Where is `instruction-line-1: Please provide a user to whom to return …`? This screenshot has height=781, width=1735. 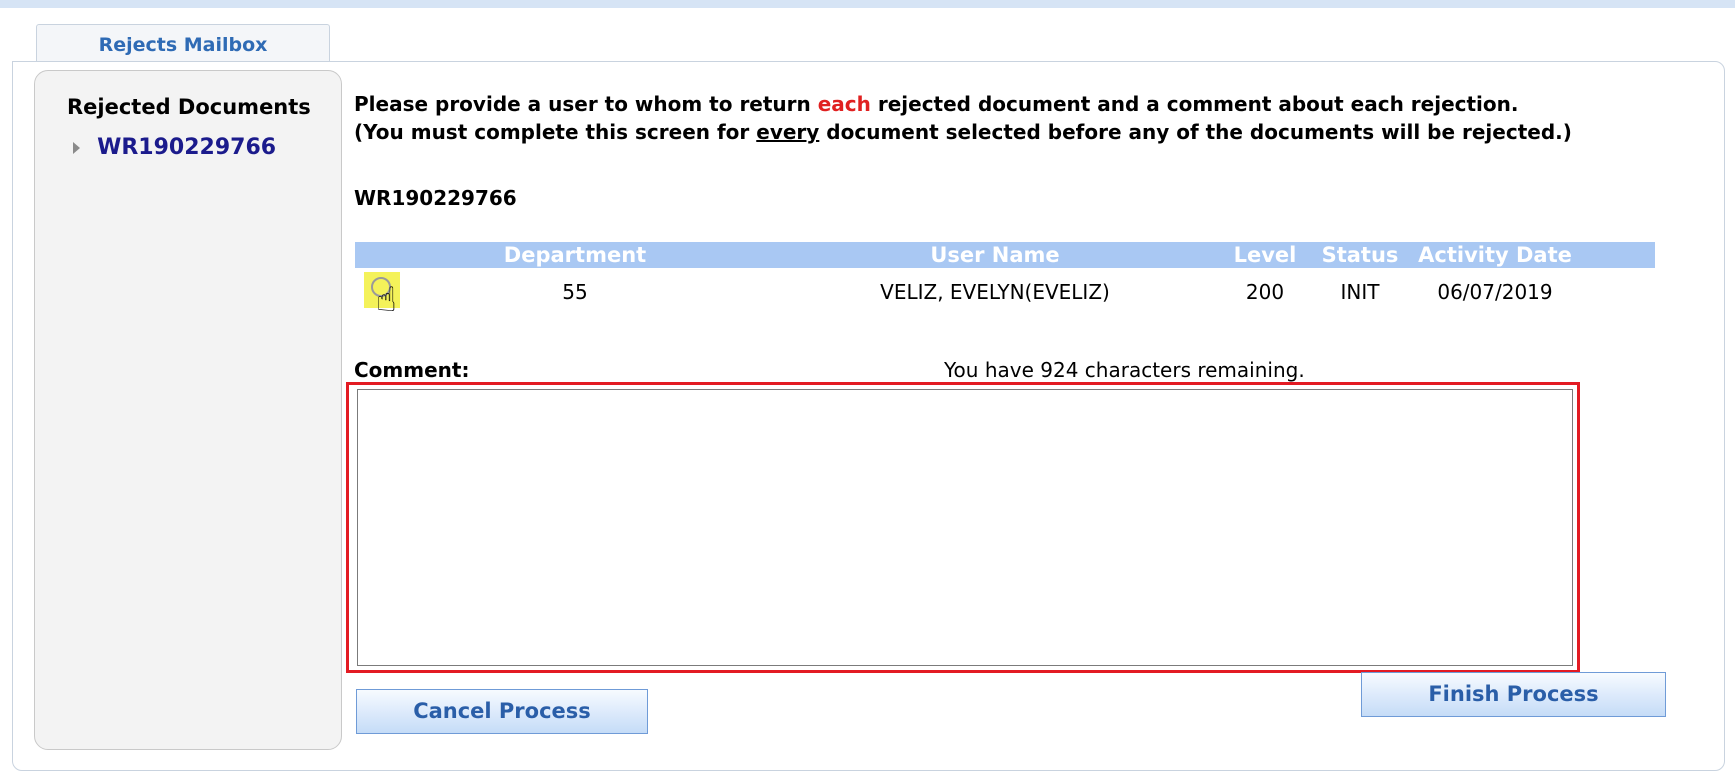
instruction-line-1: Please provide a user to whom to return … is located at coordinates (936, 104).